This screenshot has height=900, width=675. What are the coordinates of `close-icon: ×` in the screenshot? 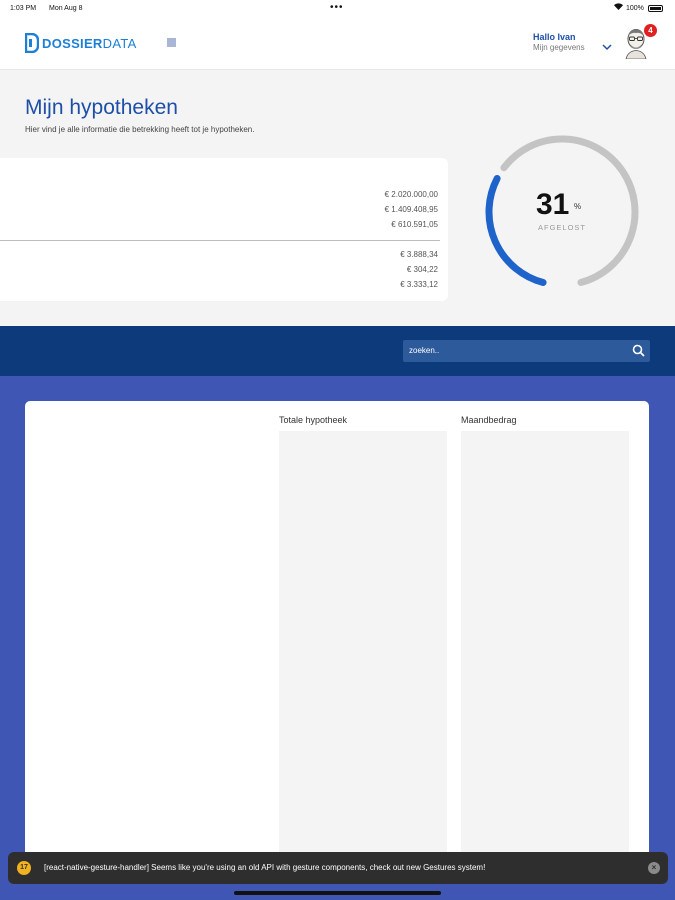 It's located at (654, 868).